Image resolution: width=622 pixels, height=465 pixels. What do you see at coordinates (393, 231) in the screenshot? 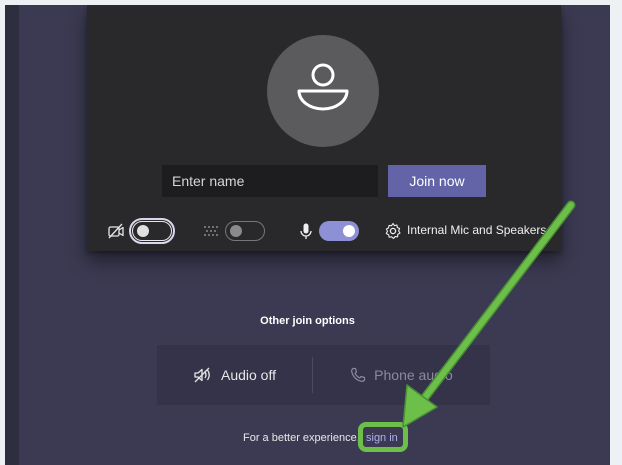
I see `gear-icon` at bounding box center [393, 231].